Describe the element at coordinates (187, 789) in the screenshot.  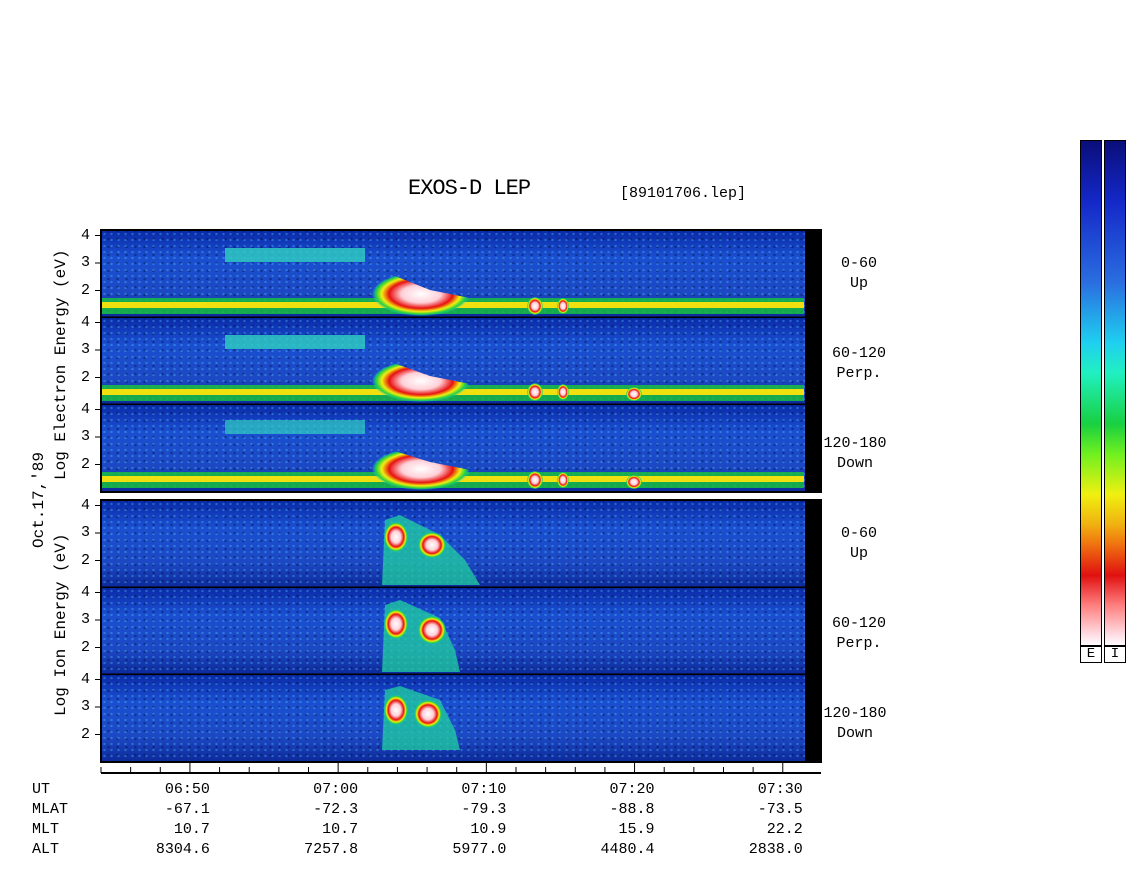
I see `info-row-value: 06:50` at that location.